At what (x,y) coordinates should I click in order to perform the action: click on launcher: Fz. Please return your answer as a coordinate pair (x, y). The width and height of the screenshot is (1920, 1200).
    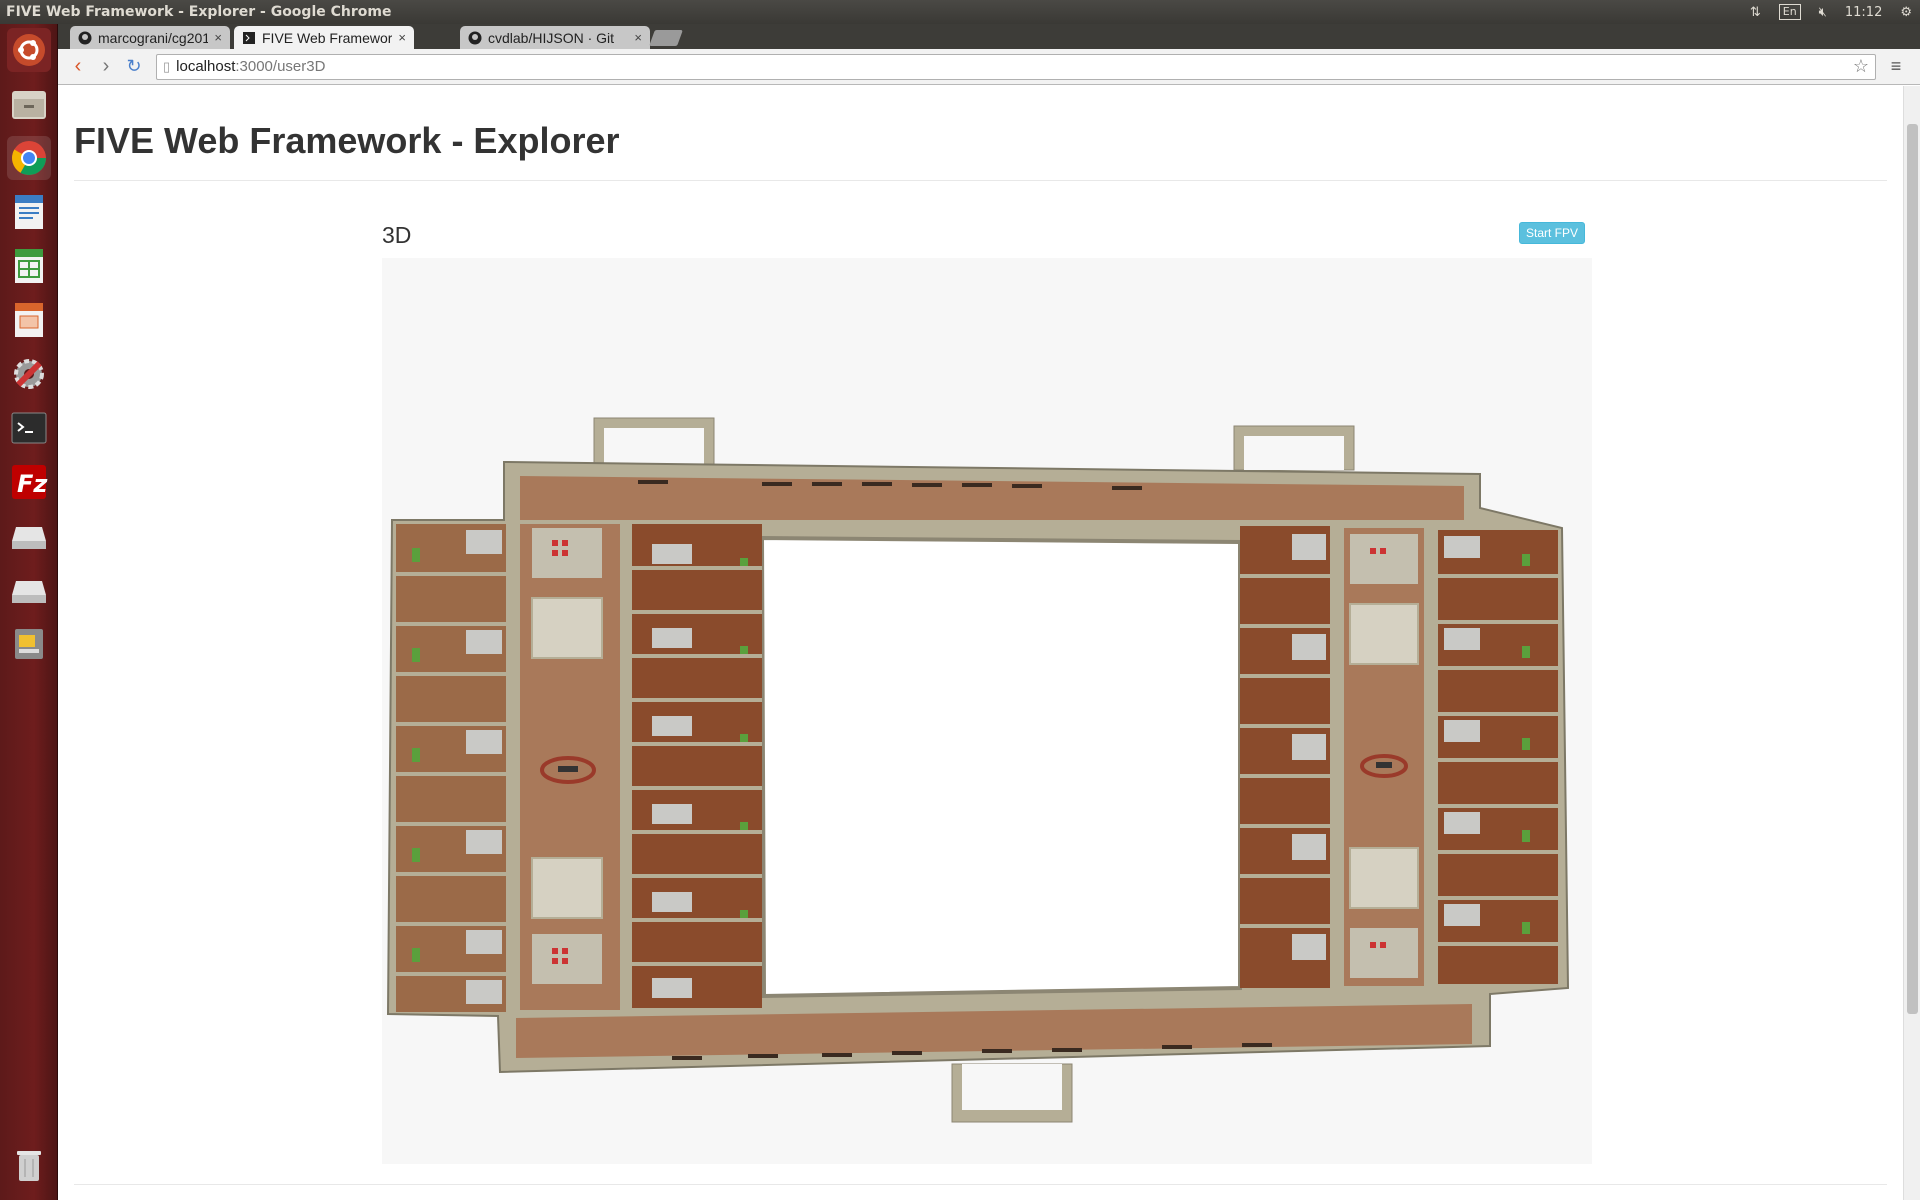
    Looking at the image, I should click on (29, 612).